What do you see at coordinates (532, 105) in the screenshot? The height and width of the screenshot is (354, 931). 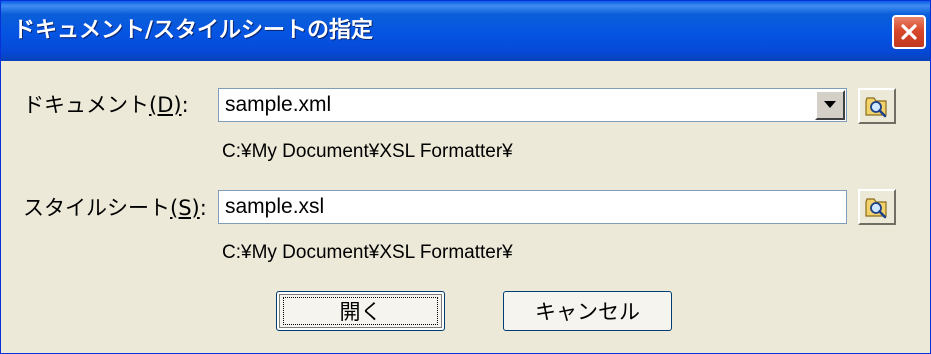 I see `document-combobox: sample.xml` at bounding box center [532, 105].